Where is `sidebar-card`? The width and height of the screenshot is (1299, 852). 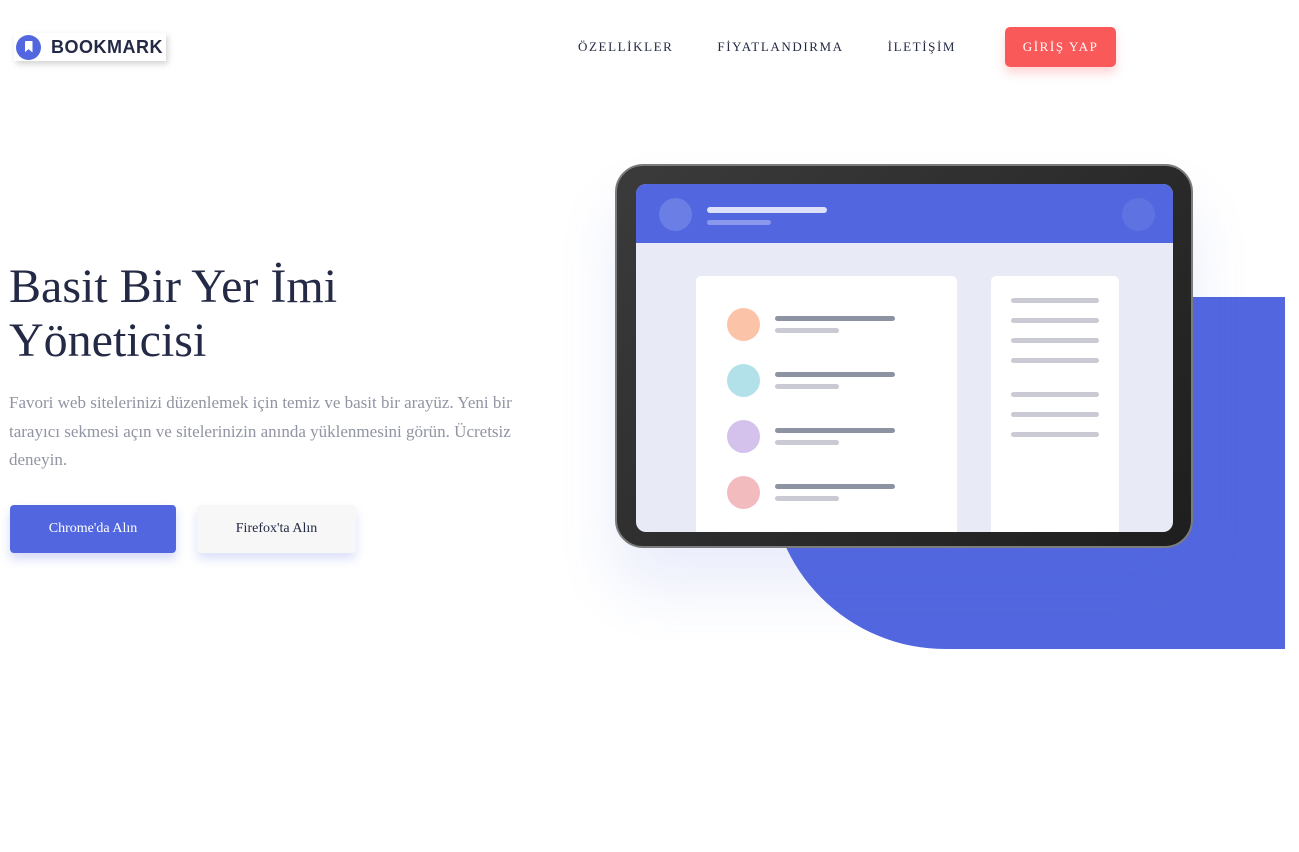 sidebar-card is located at coordinates (1055, 404).